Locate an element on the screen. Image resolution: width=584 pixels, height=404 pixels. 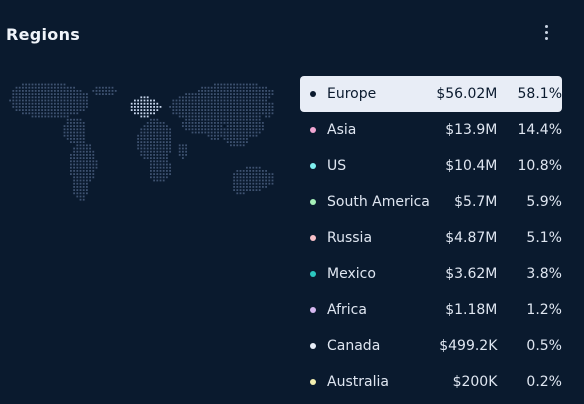
region-share: 3.8% is located at coordinates (544, 274).